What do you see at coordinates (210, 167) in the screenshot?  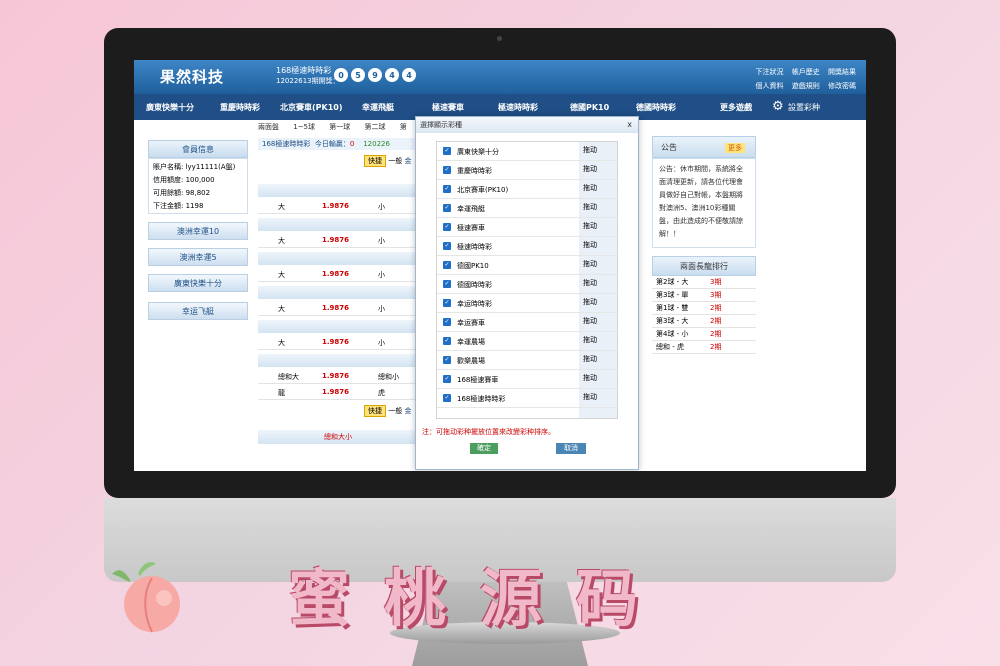 I see `info-value: lyy11111(A盤)` at bounding box center [210, 167].